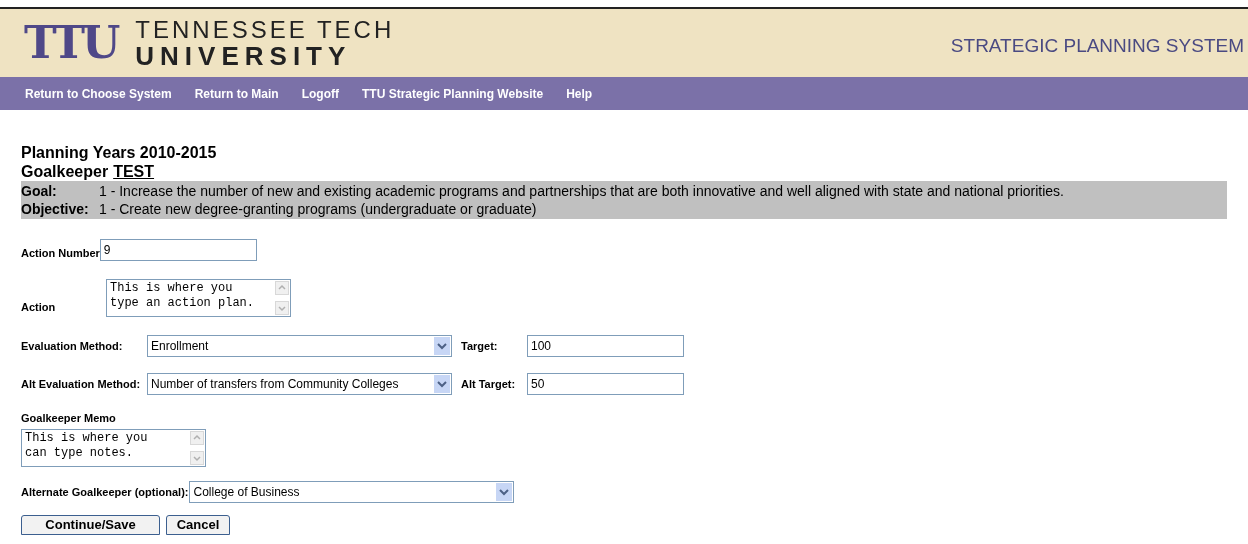 Image resolution: width=1248 pixels, height=544 pixels. I want to click on field-label: Evaluation Method:, so click(72, 346).